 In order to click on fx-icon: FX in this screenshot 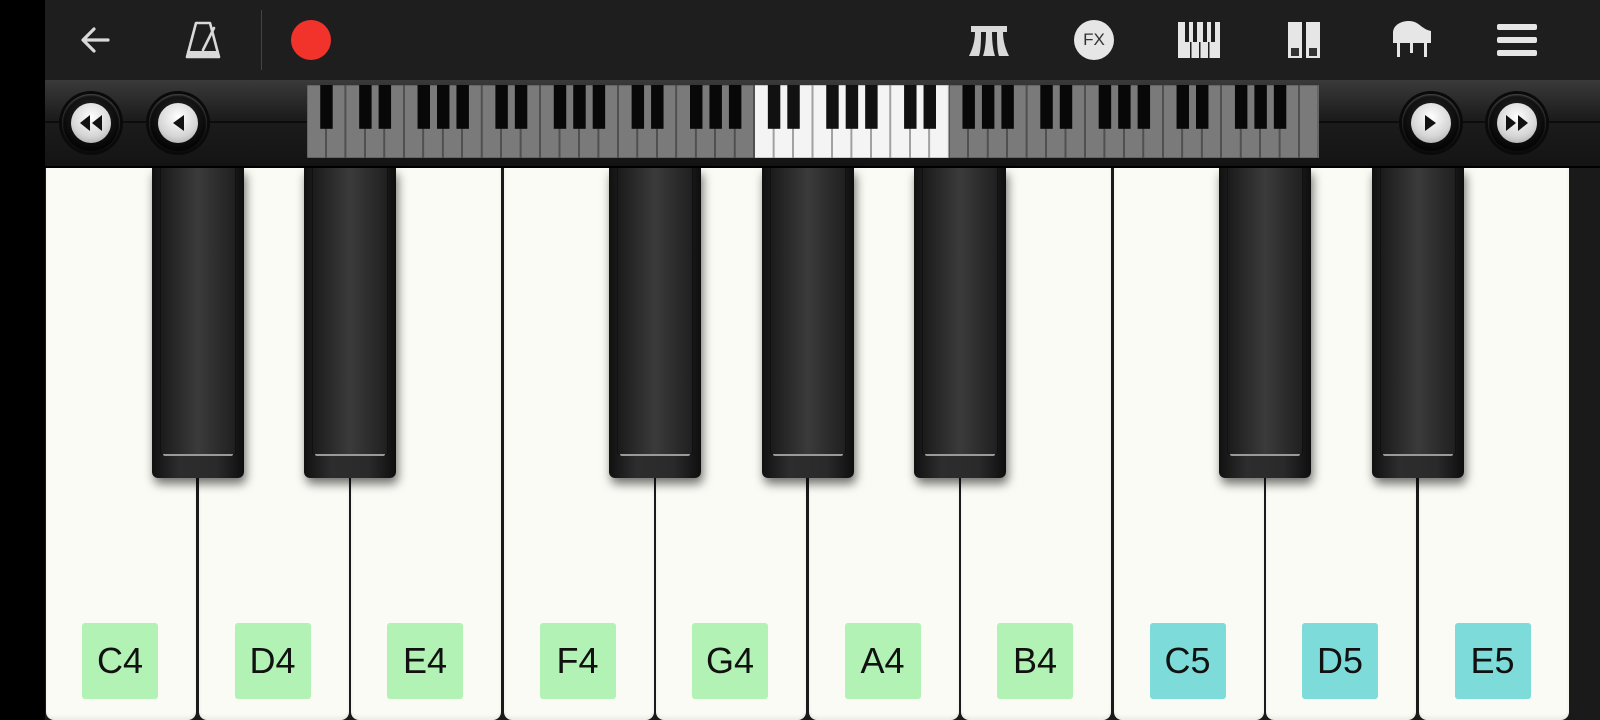, I will do `click(1094, 40)`.